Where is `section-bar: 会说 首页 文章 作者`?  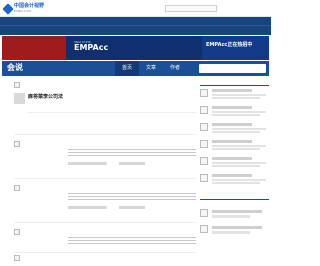
section-bar: 会说 首页 文章 作者 is located at coordinates (135, 68).